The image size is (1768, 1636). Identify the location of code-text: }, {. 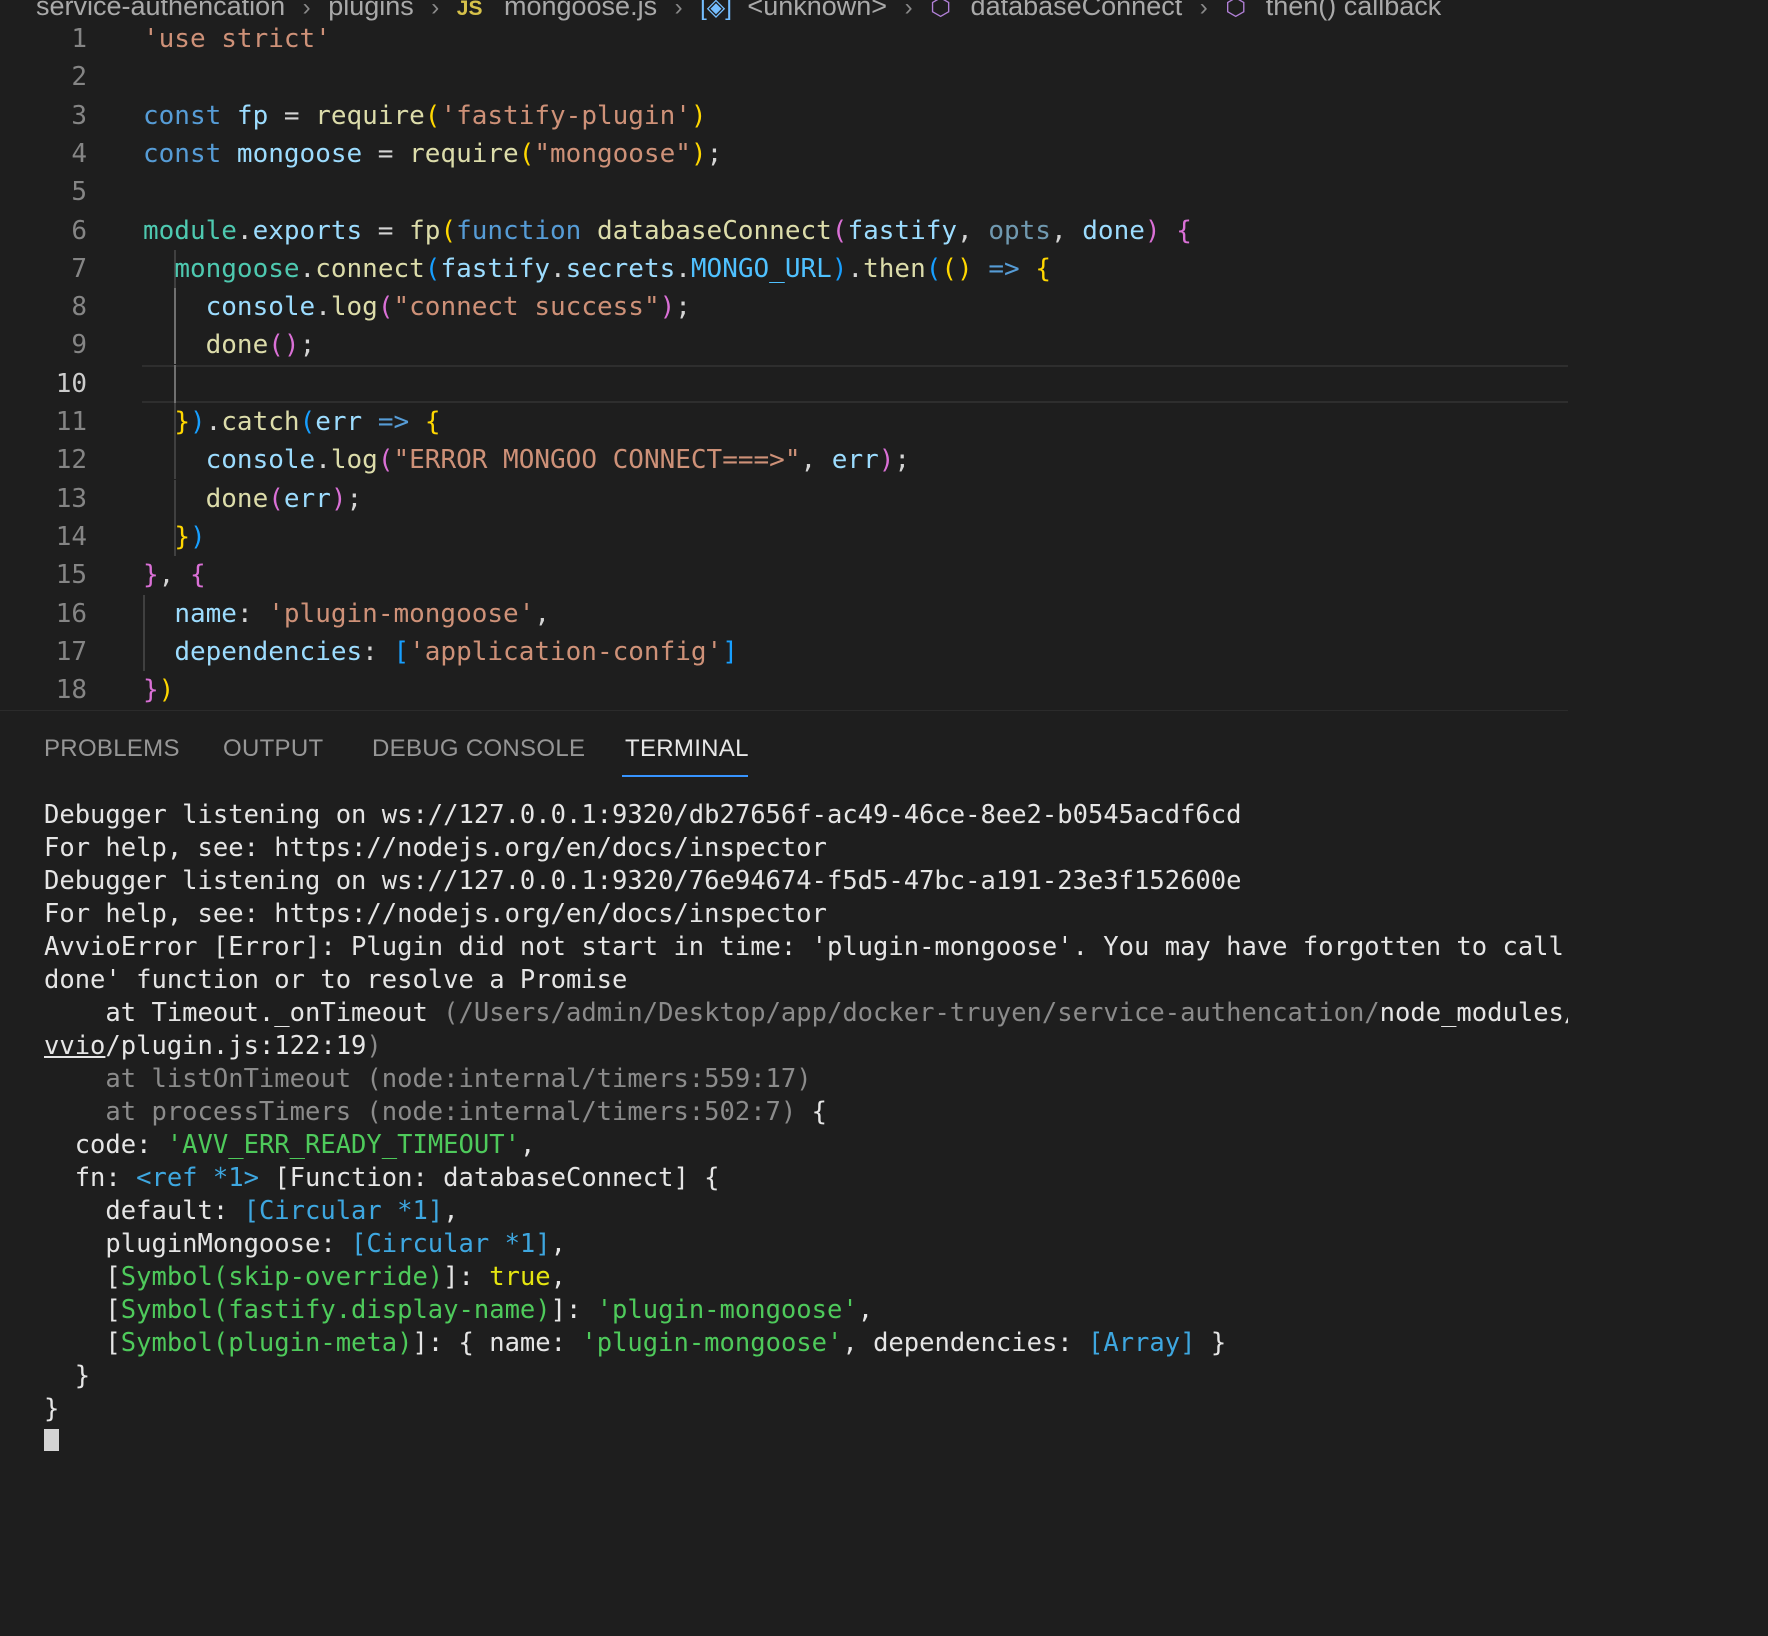
(174, 575).